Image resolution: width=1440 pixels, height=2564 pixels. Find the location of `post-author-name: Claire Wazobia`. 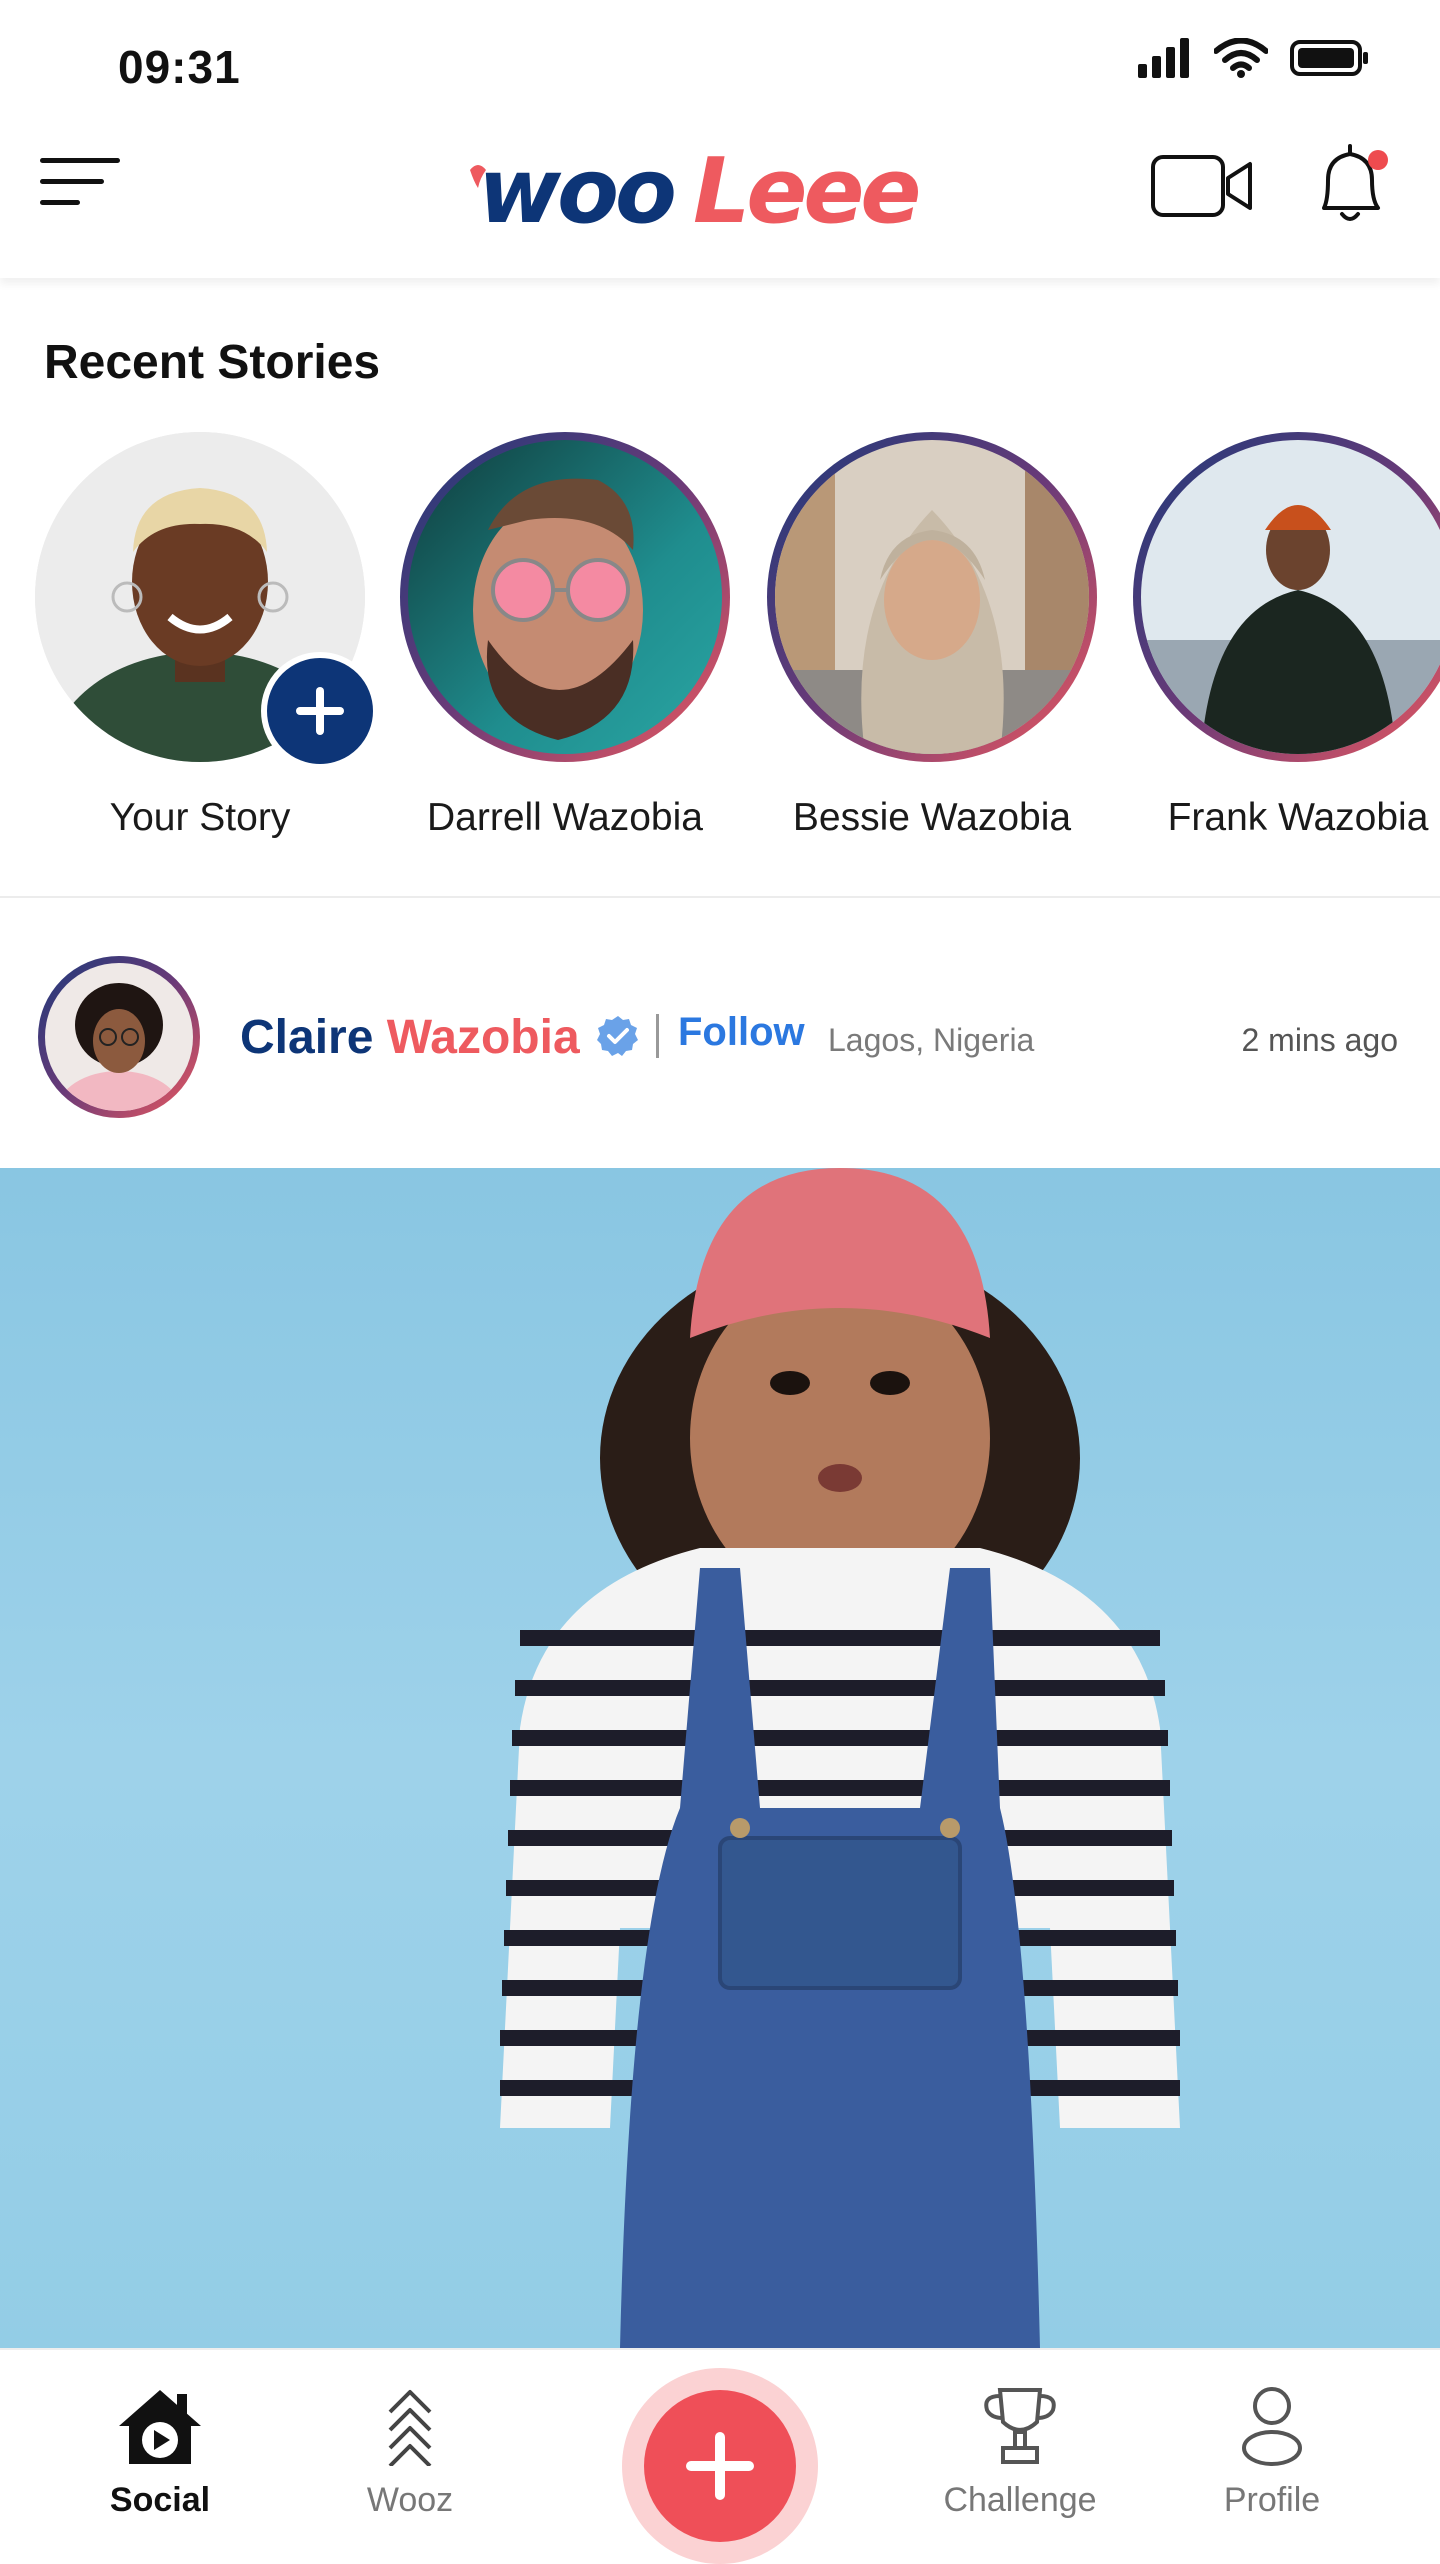

post-author-name: Claire Wazobia is located at coordinates (410, 1037).